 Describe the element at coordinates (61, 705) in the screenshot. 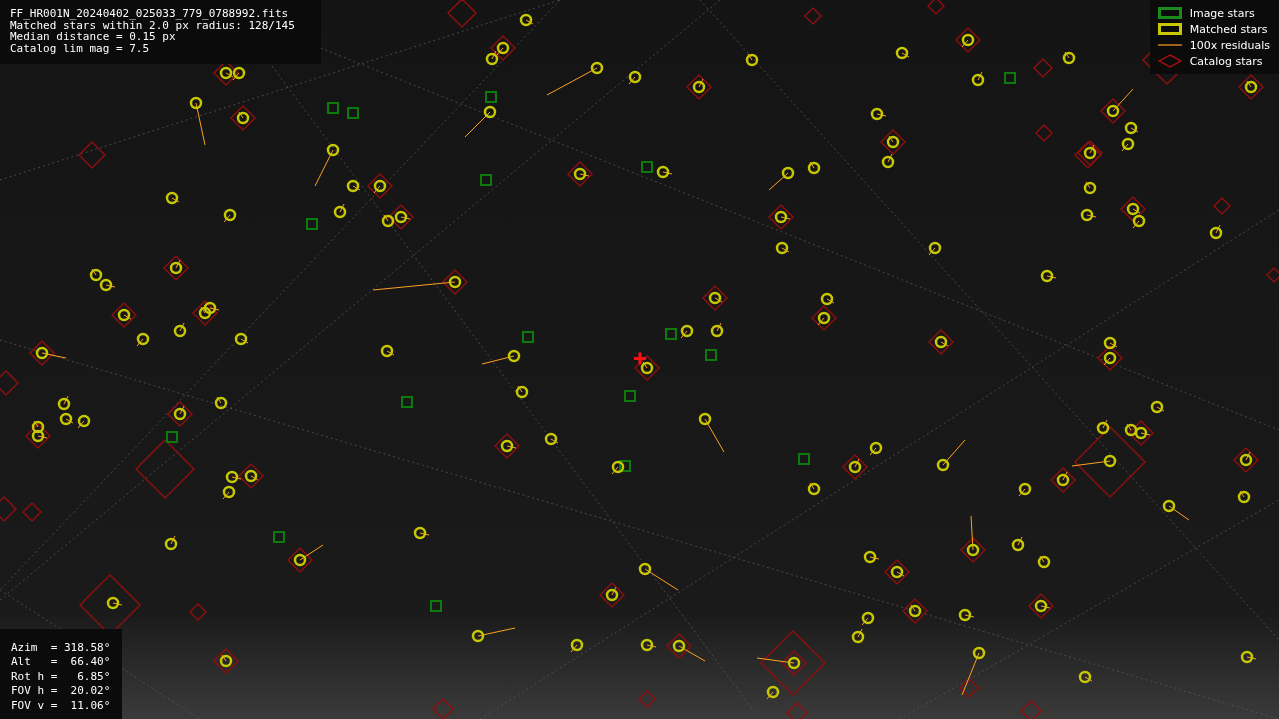

I see `pointing-text: FOV v = 11.06°` at that location.